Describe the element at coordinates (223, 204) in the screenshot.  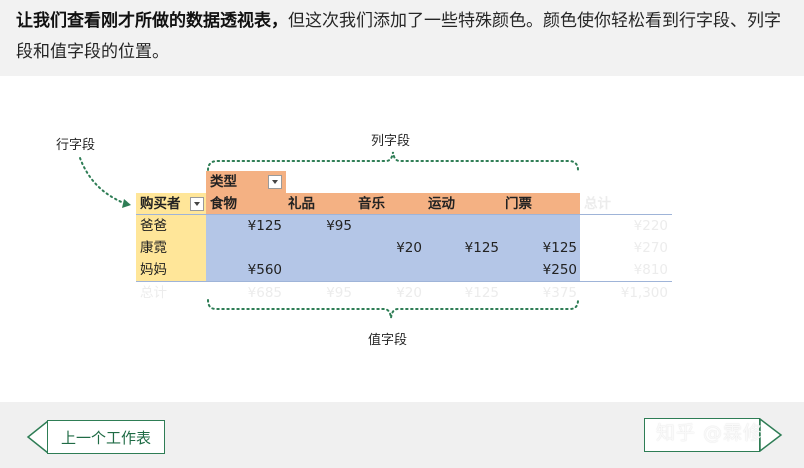
I see `column-header: 食物` at that location.